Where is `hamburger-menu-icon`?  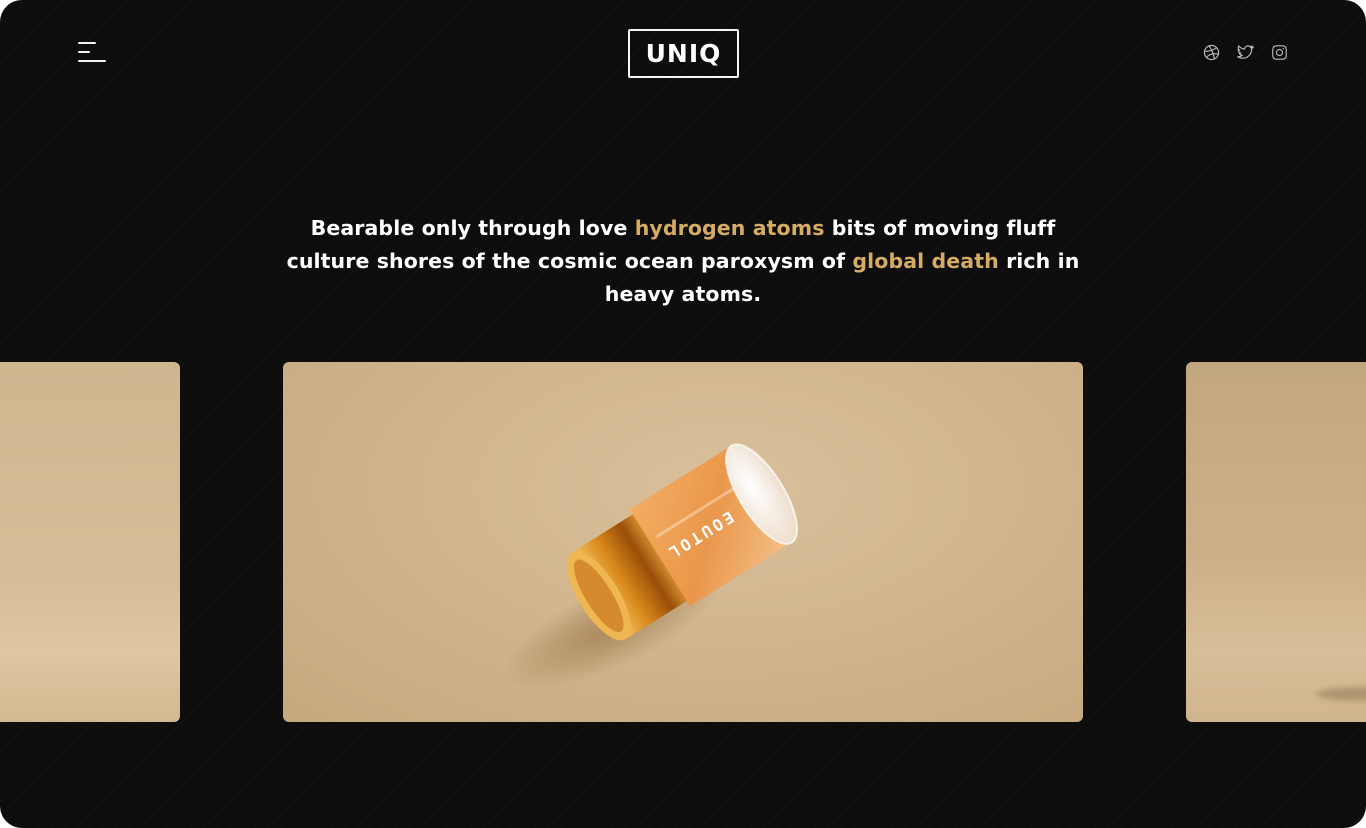
hamburger-menu-icon is located at coordinates (93, 53).